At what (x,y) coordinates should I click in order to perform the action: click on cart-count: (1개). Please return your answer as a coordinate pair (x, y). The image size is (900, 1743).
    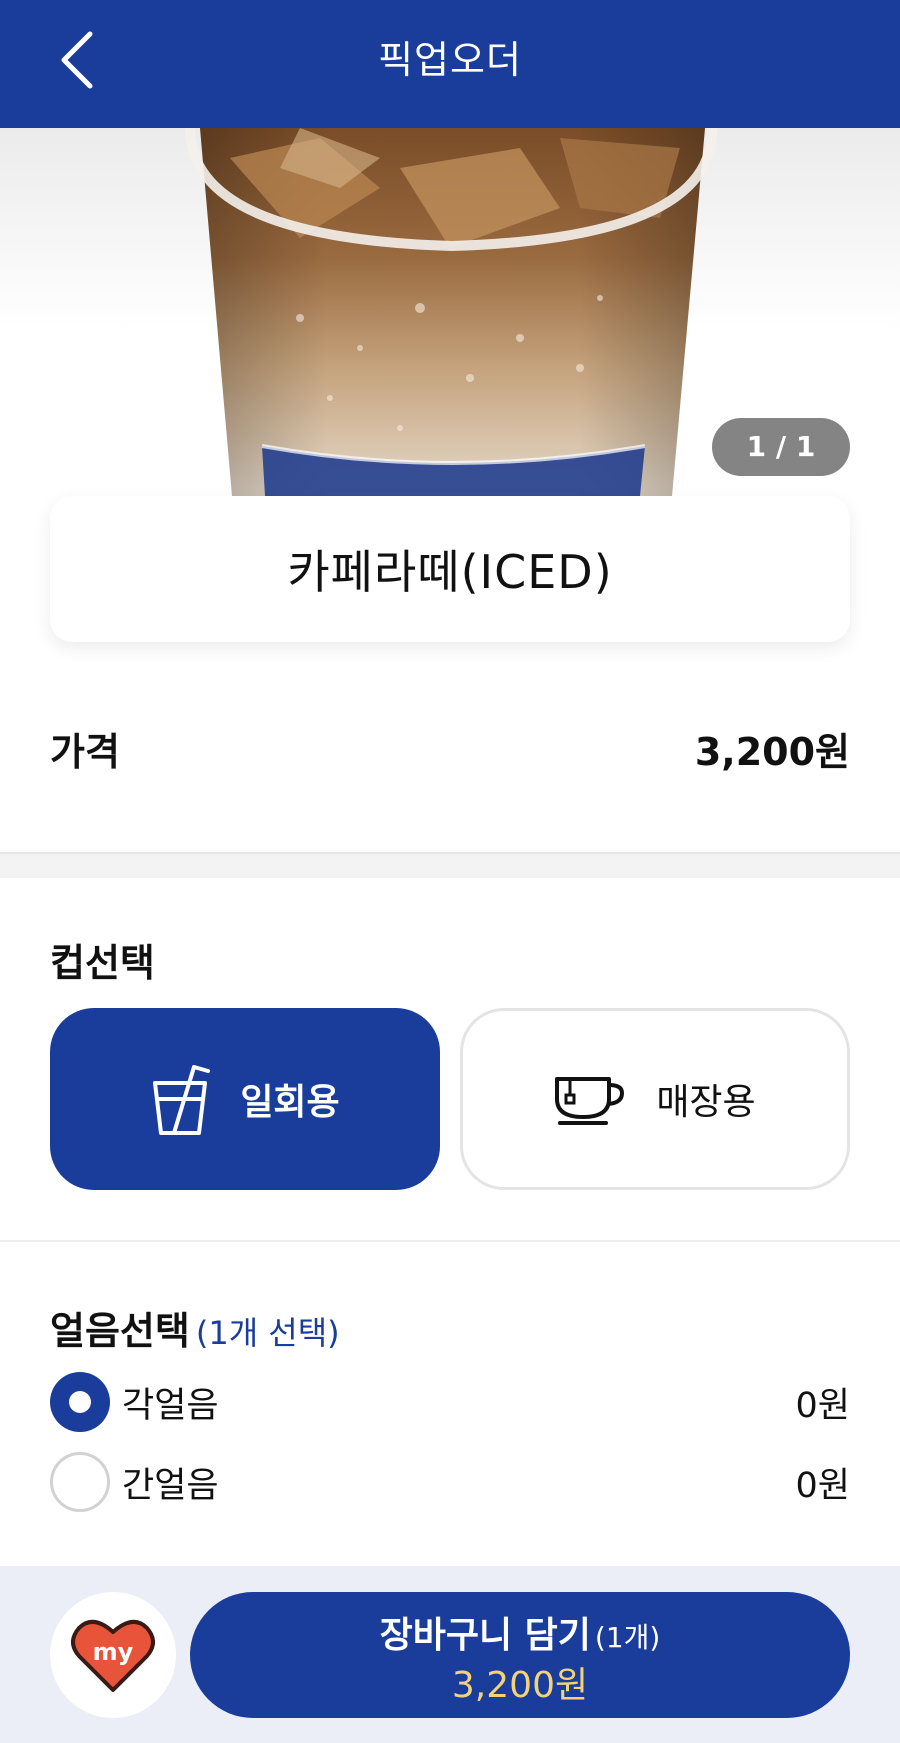
    Looking at the image, I should click on (627, 1637).